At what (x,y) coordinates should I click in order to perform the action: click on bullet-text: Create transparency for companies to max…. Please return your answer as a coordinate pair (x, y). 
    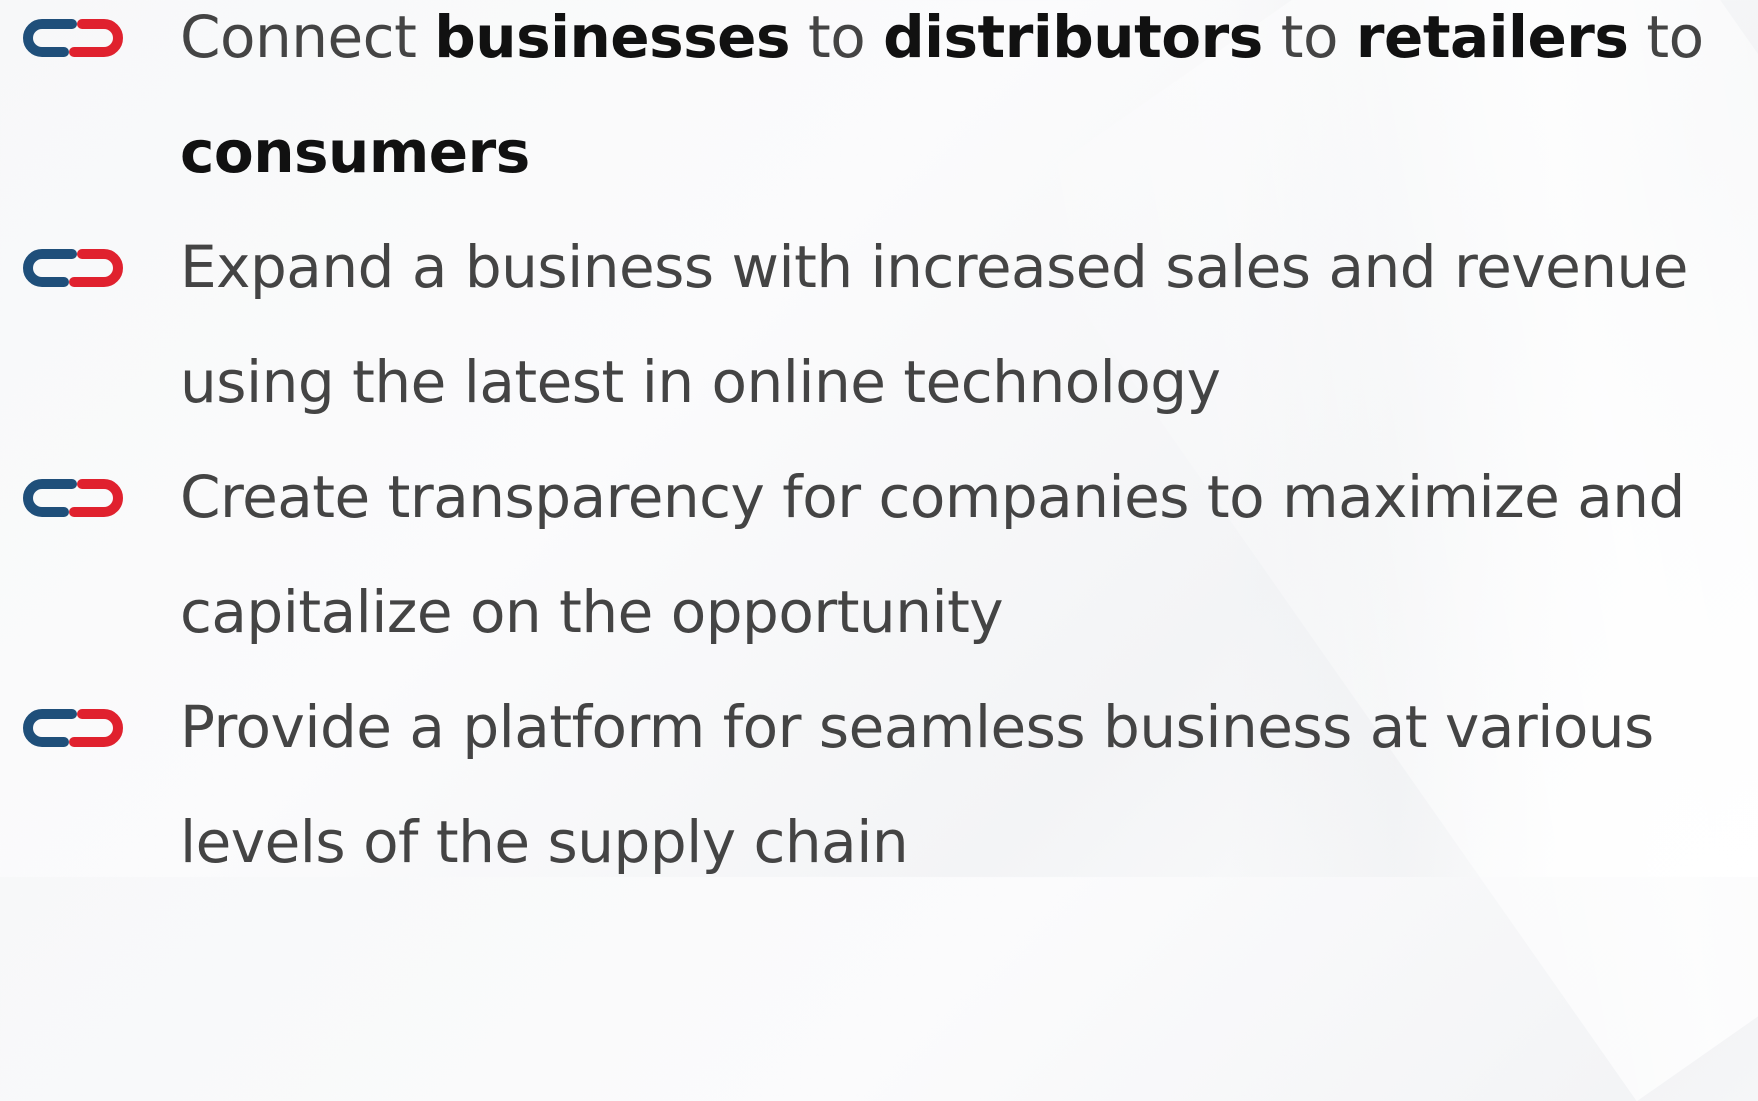
    Looking at the image, I should click on (932, 554).